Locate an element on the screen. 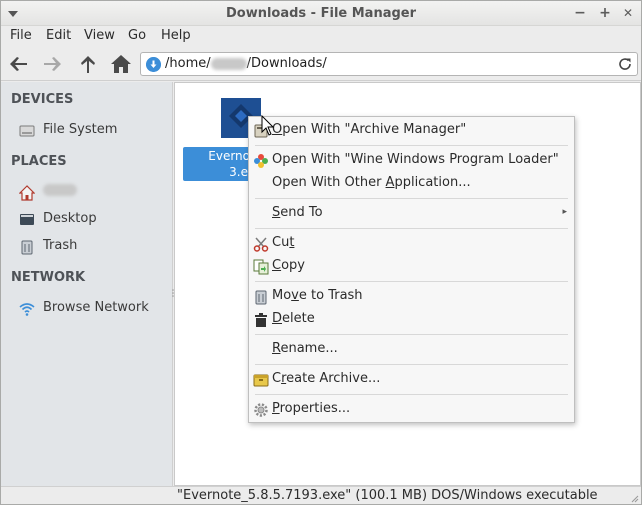  mnemonic: C is located at coordinates (277, 265).